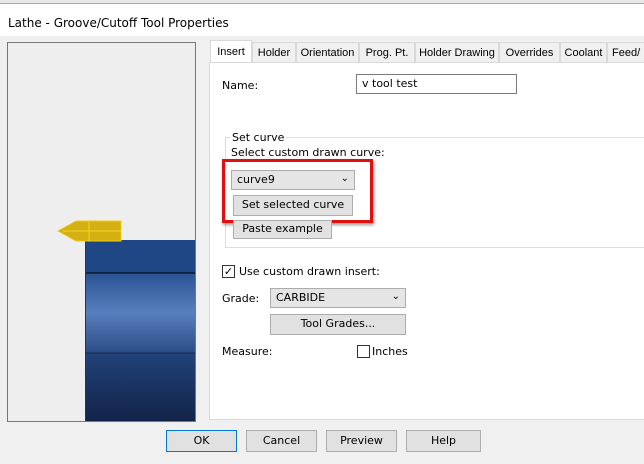 The image size is (644, 464). What do you see at coordinates (282, 229) in the screenshot?
I see `paste-example-button: Paste example` at bounding box center [282, 229].